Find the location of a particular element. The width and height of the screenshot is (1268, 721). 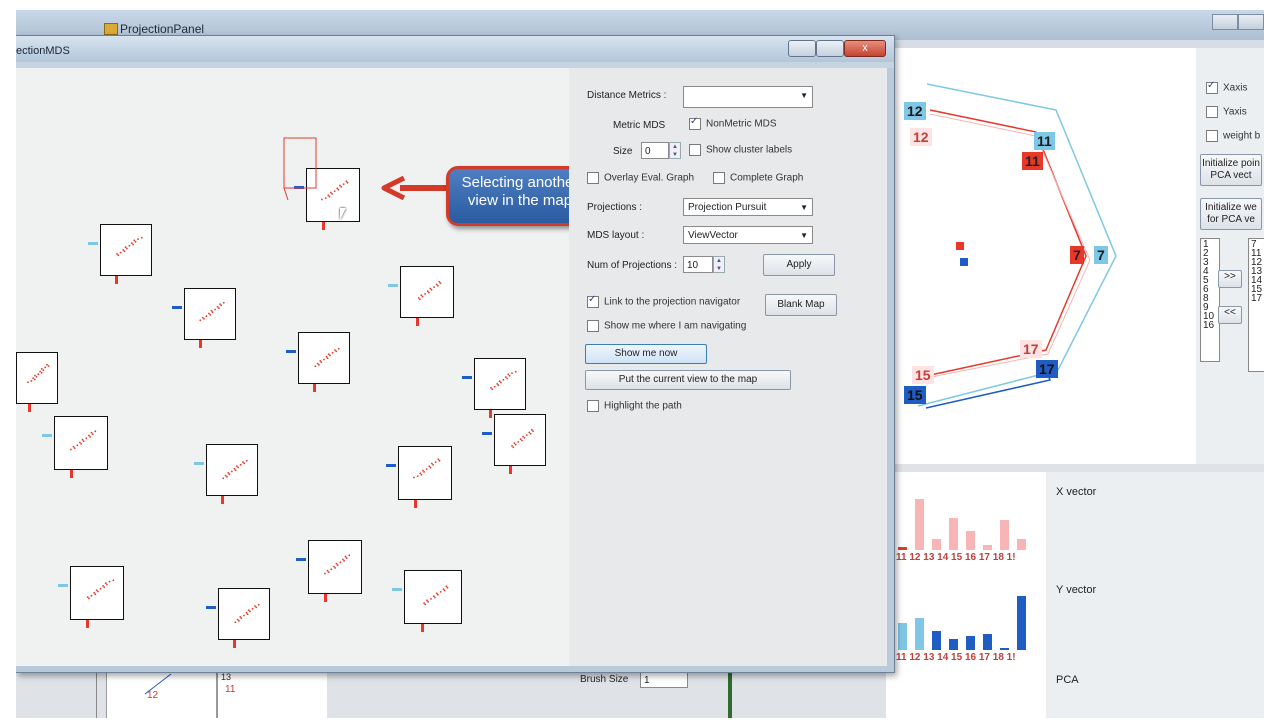

initialize-points-button: Initialize poin PCA vect is located at coordinates (1231, 170).